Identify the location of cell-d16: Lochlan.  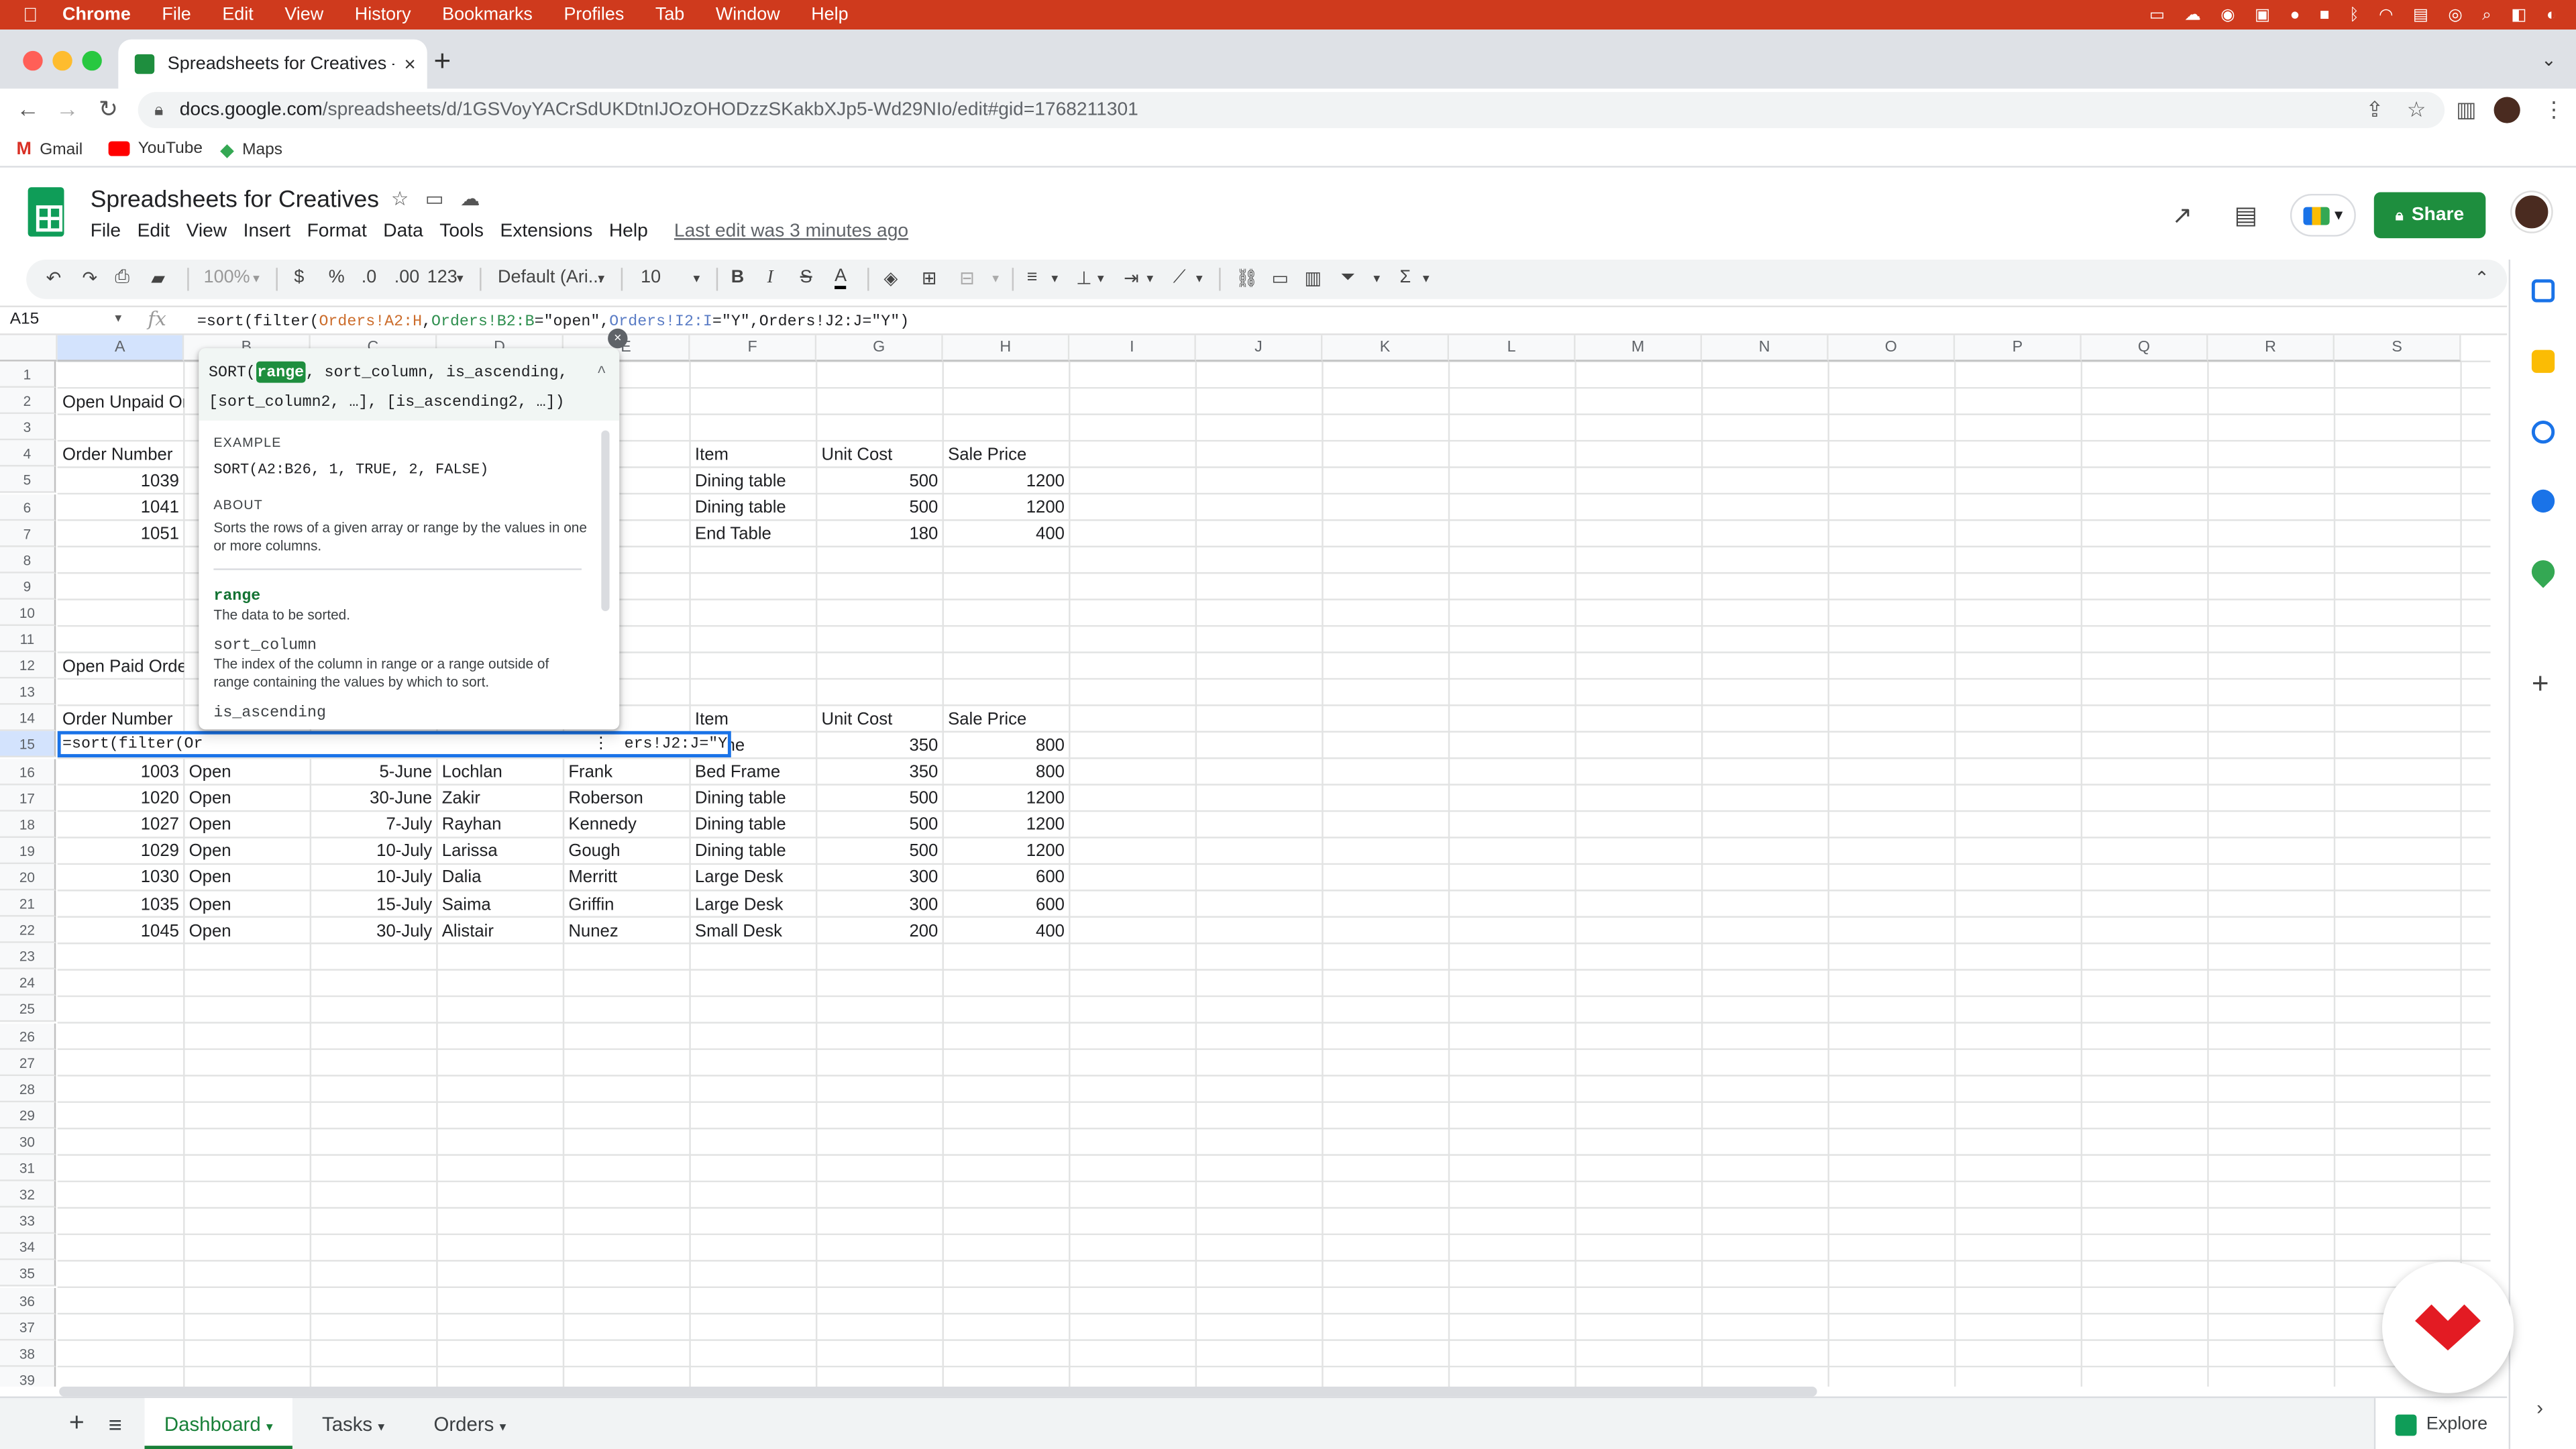
(500, 772).